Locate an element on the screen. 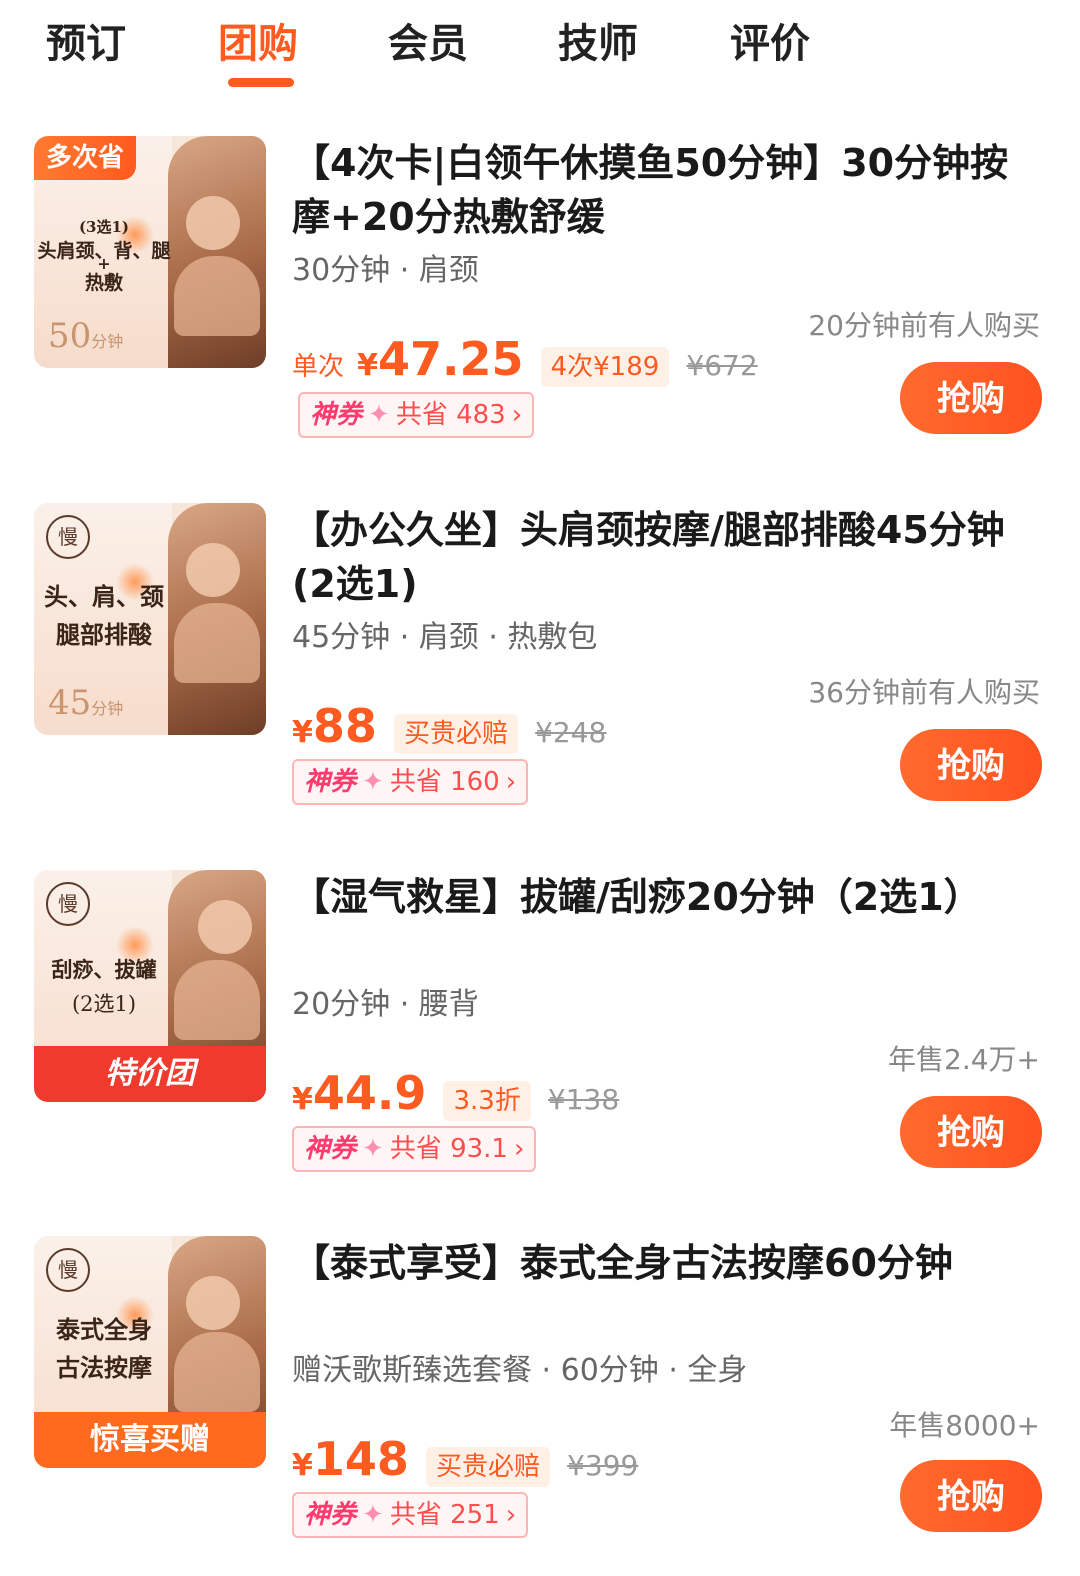  discount-tag: 3.3折 is located at coordinates (487, 1101).